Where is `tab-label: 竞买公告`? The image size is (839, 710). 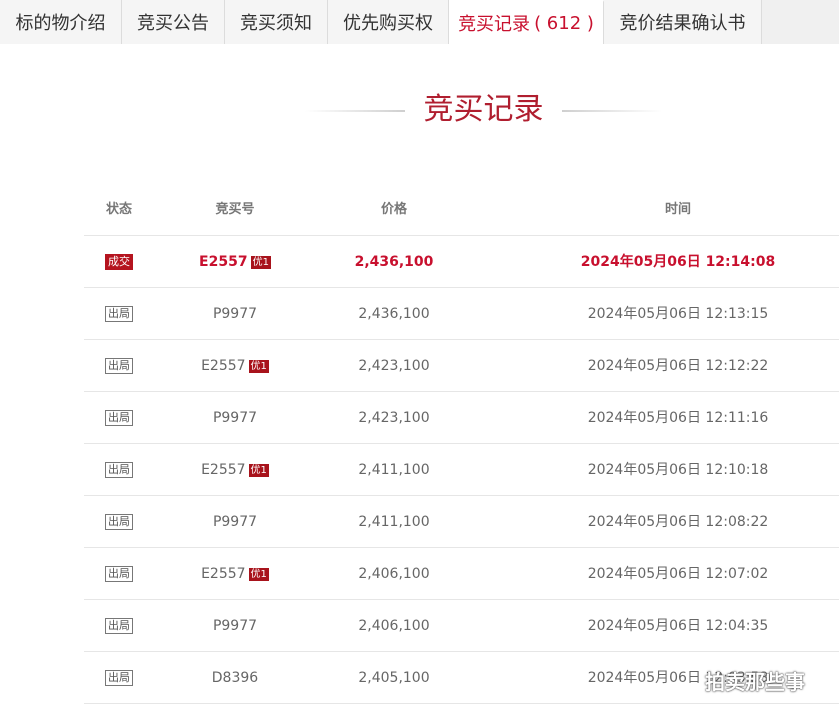
tab-label: 竞买公告 is located at coordinates (173, 23).